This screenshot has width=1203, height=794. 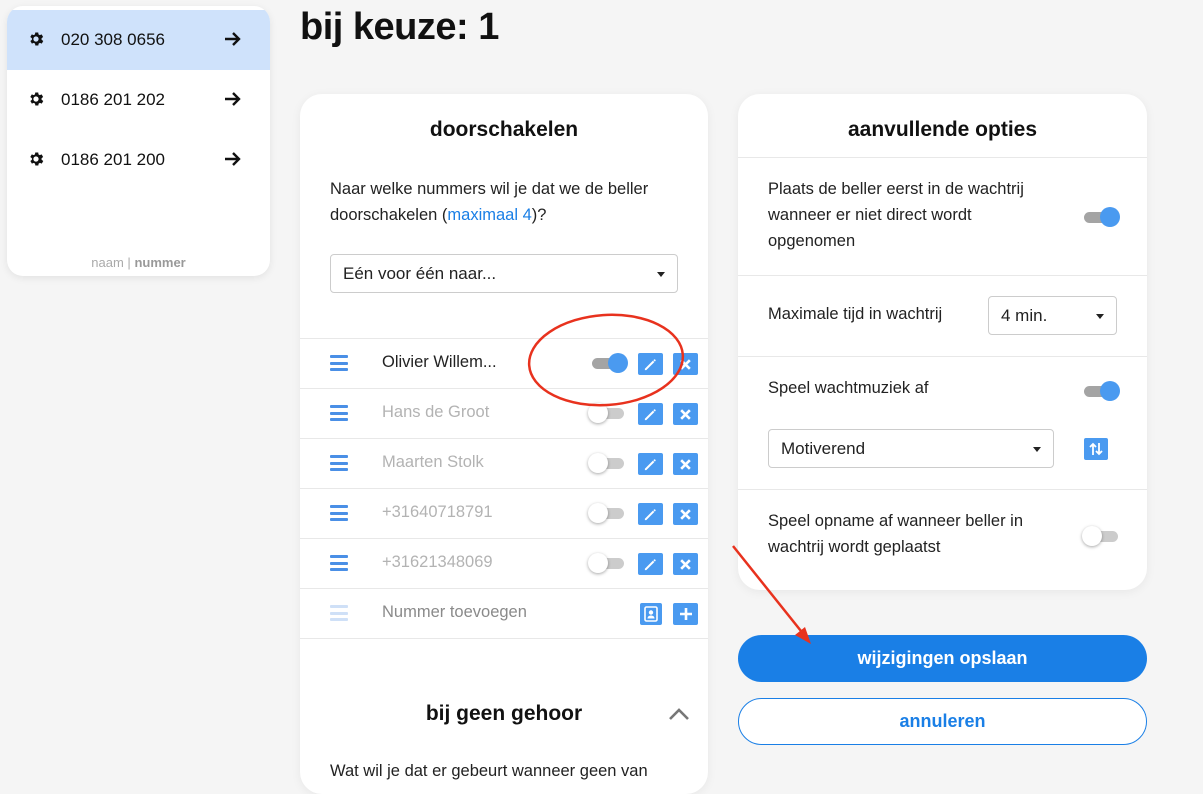 What do you see at coordinates (504, 563) in the screenshot?
I see `contact-row: +31621348069` at bounding box center [504, 563].